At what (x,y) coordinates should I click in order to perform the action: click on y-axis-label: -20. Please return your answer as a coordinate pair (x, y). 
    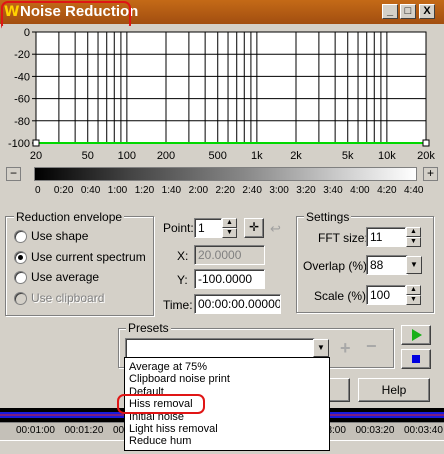
    Looking at the image, I should click on (22, 55).